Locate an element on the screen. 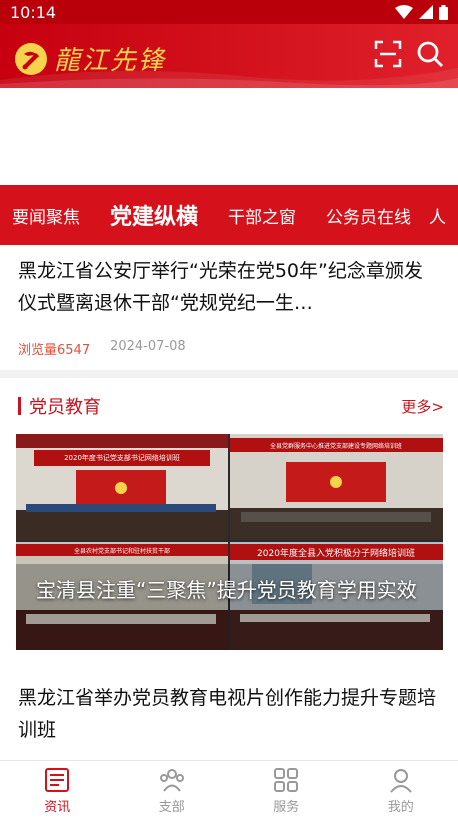  app-logo: 龍江先锋 is located at coordinates (90, 58).